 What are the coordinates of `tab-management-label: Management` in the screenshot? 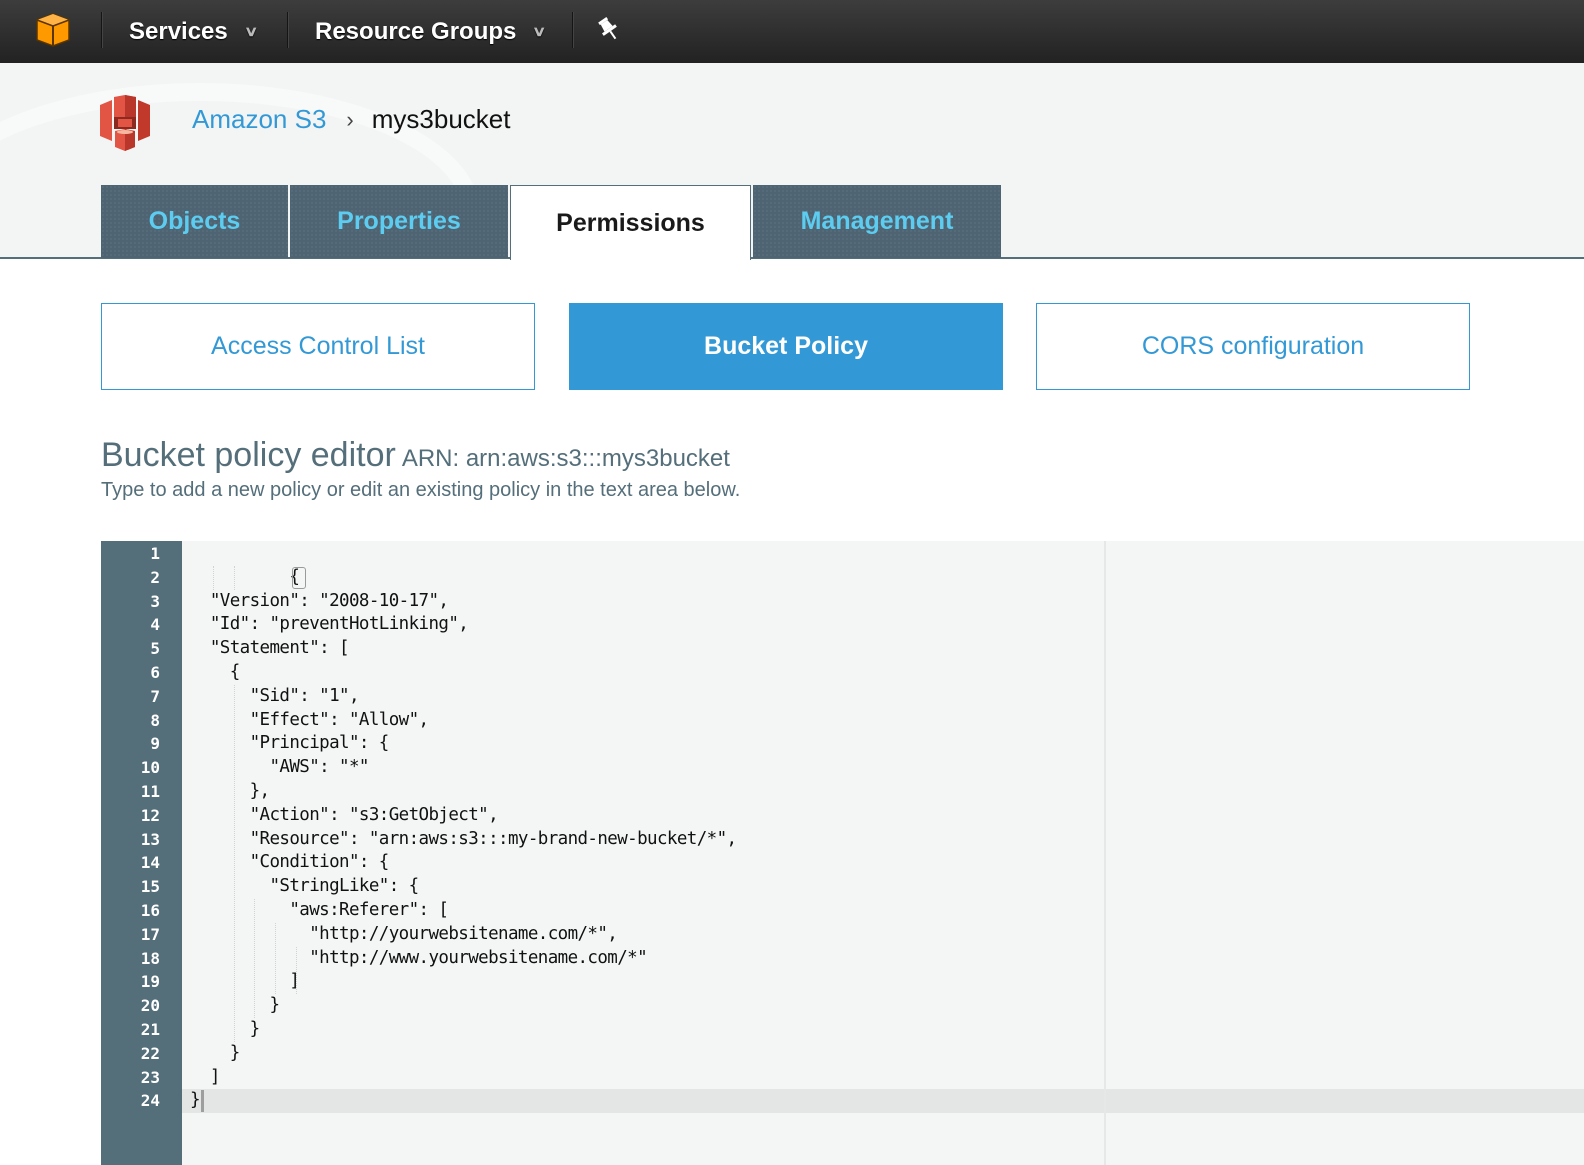 It's located at (877, 221).